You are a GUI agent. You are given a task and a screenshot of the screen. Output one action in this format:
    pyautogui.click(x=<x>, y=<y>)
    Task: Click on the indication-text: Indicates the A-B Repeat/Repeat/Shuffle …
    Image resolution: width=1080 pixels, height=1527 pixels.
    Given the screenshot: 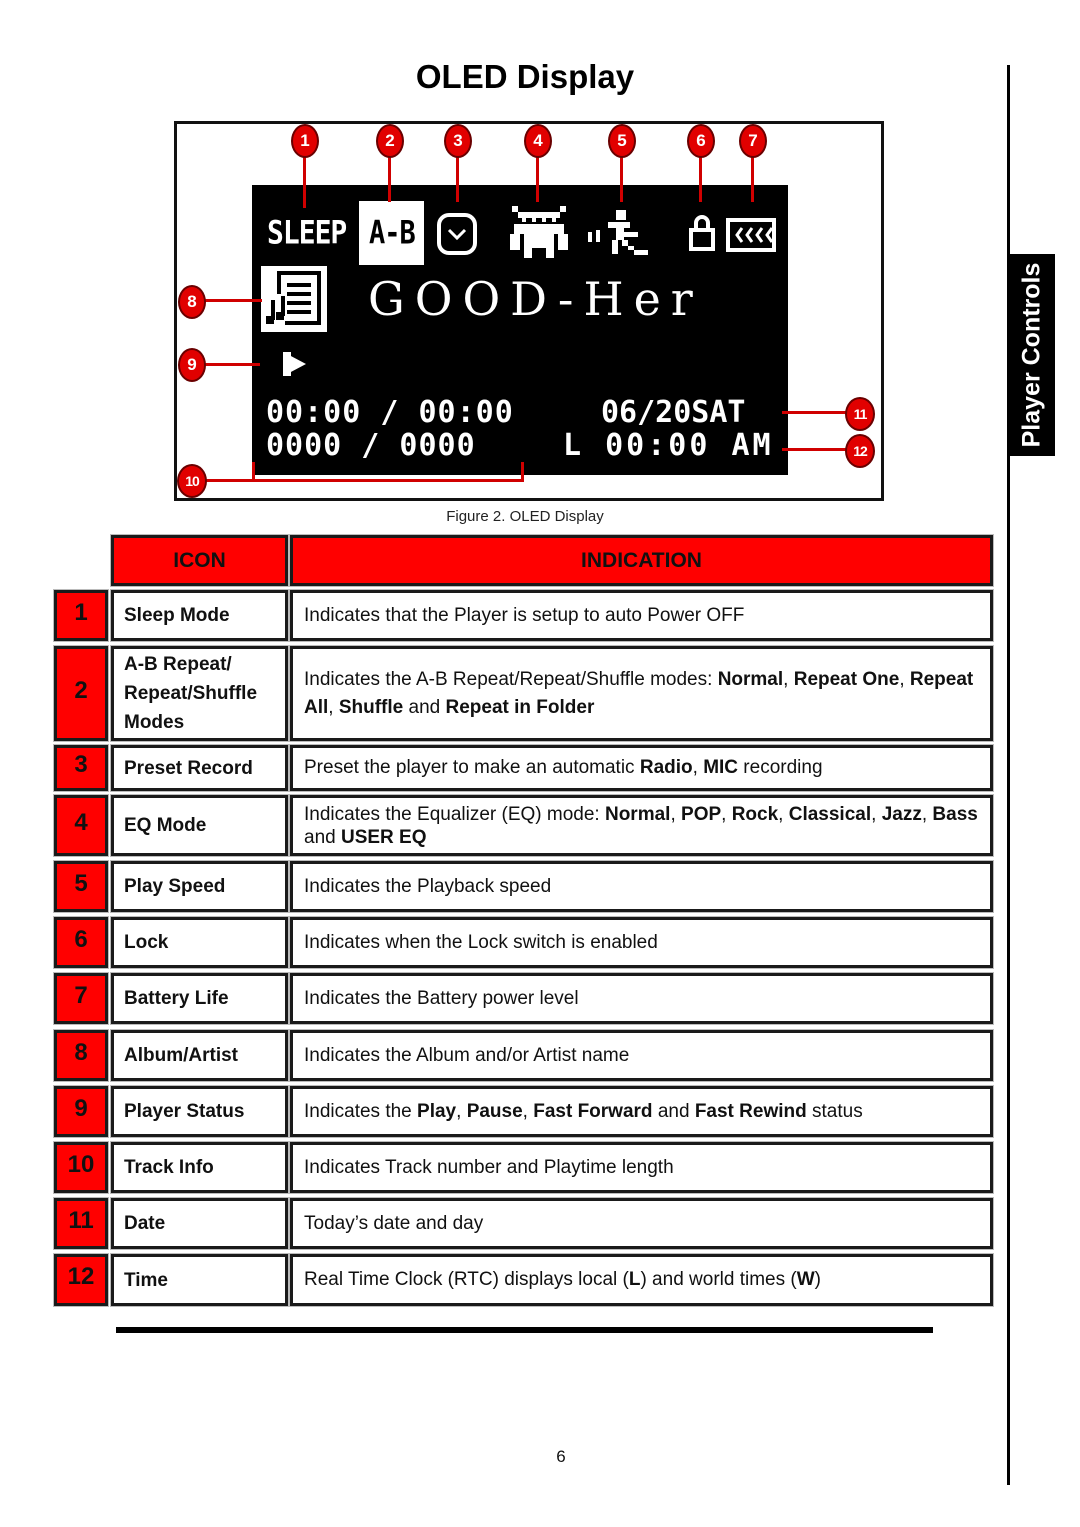 What is the action you would take?
    pyautogui.click(x=643, y=694)
    